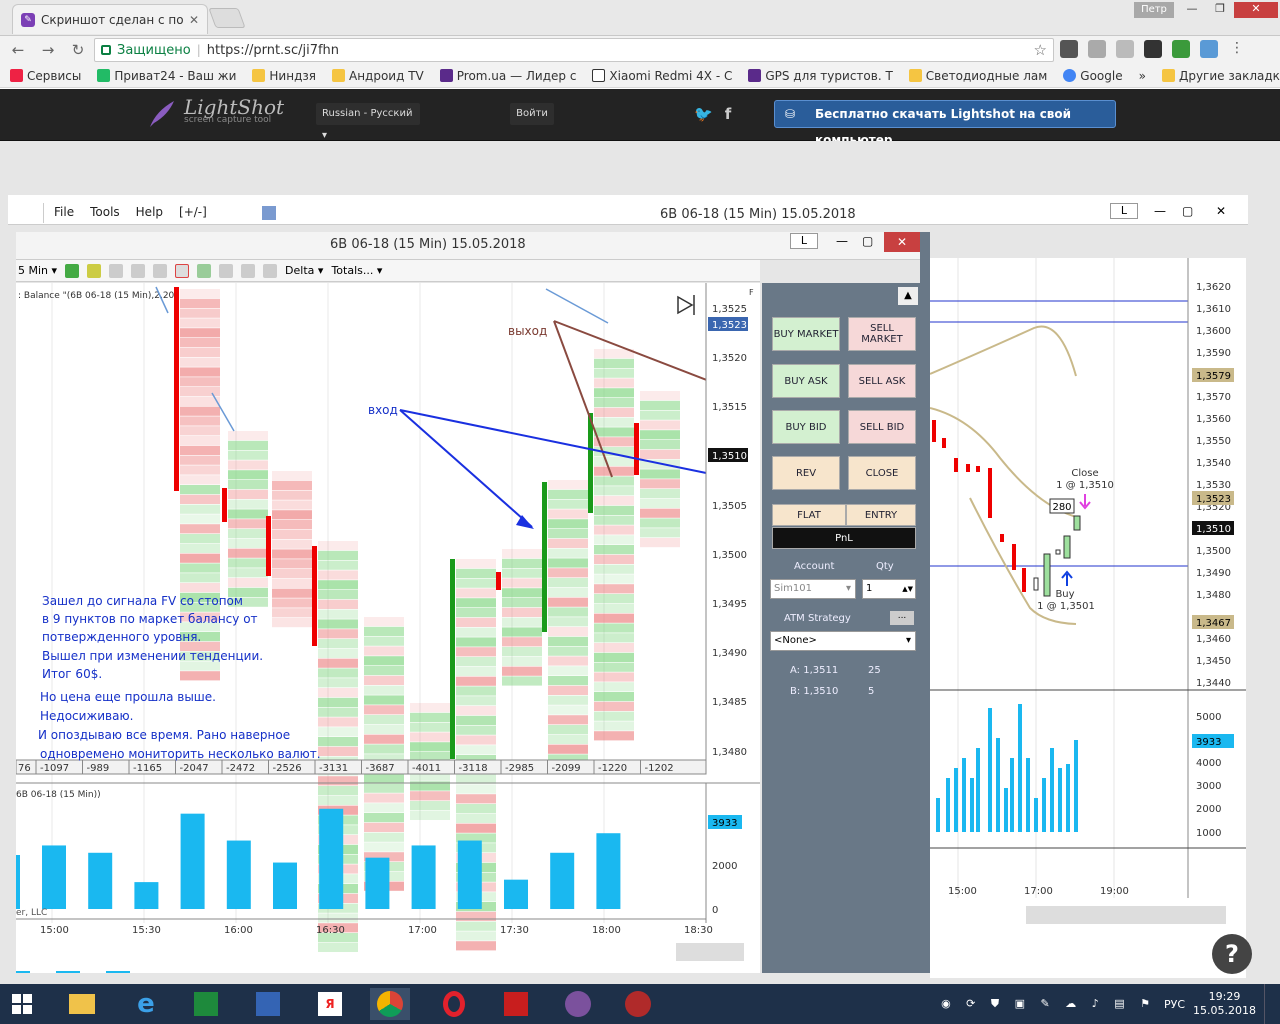 The image size is (1280, 1024). Describe the element at coordinates (1142, 76) in the screenshot. I see `more-bookmarks-icon: »` at that location.